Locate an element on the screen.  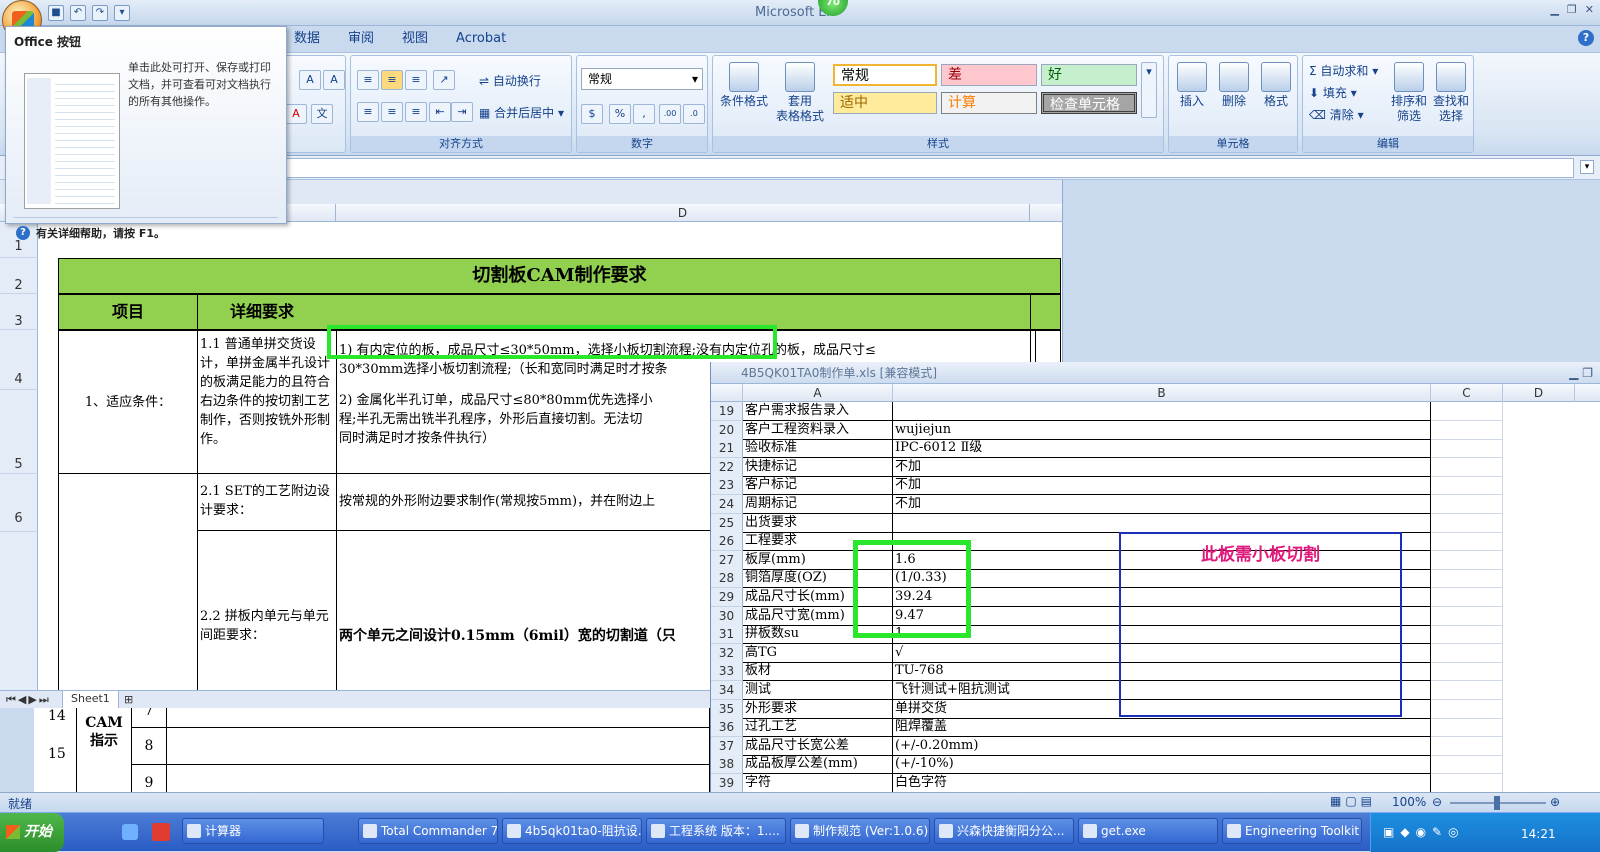
phonetic-icon: 文 is located at coordinates (322, 114).